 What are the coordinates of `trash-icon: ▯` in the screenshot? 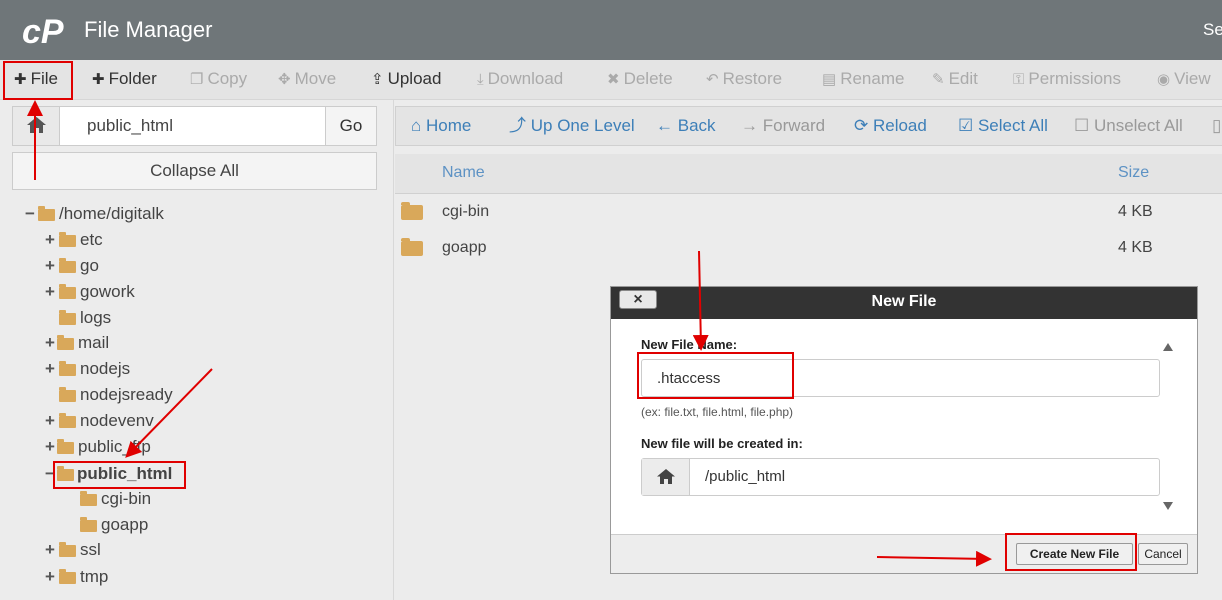 It's located at (1216, 126).